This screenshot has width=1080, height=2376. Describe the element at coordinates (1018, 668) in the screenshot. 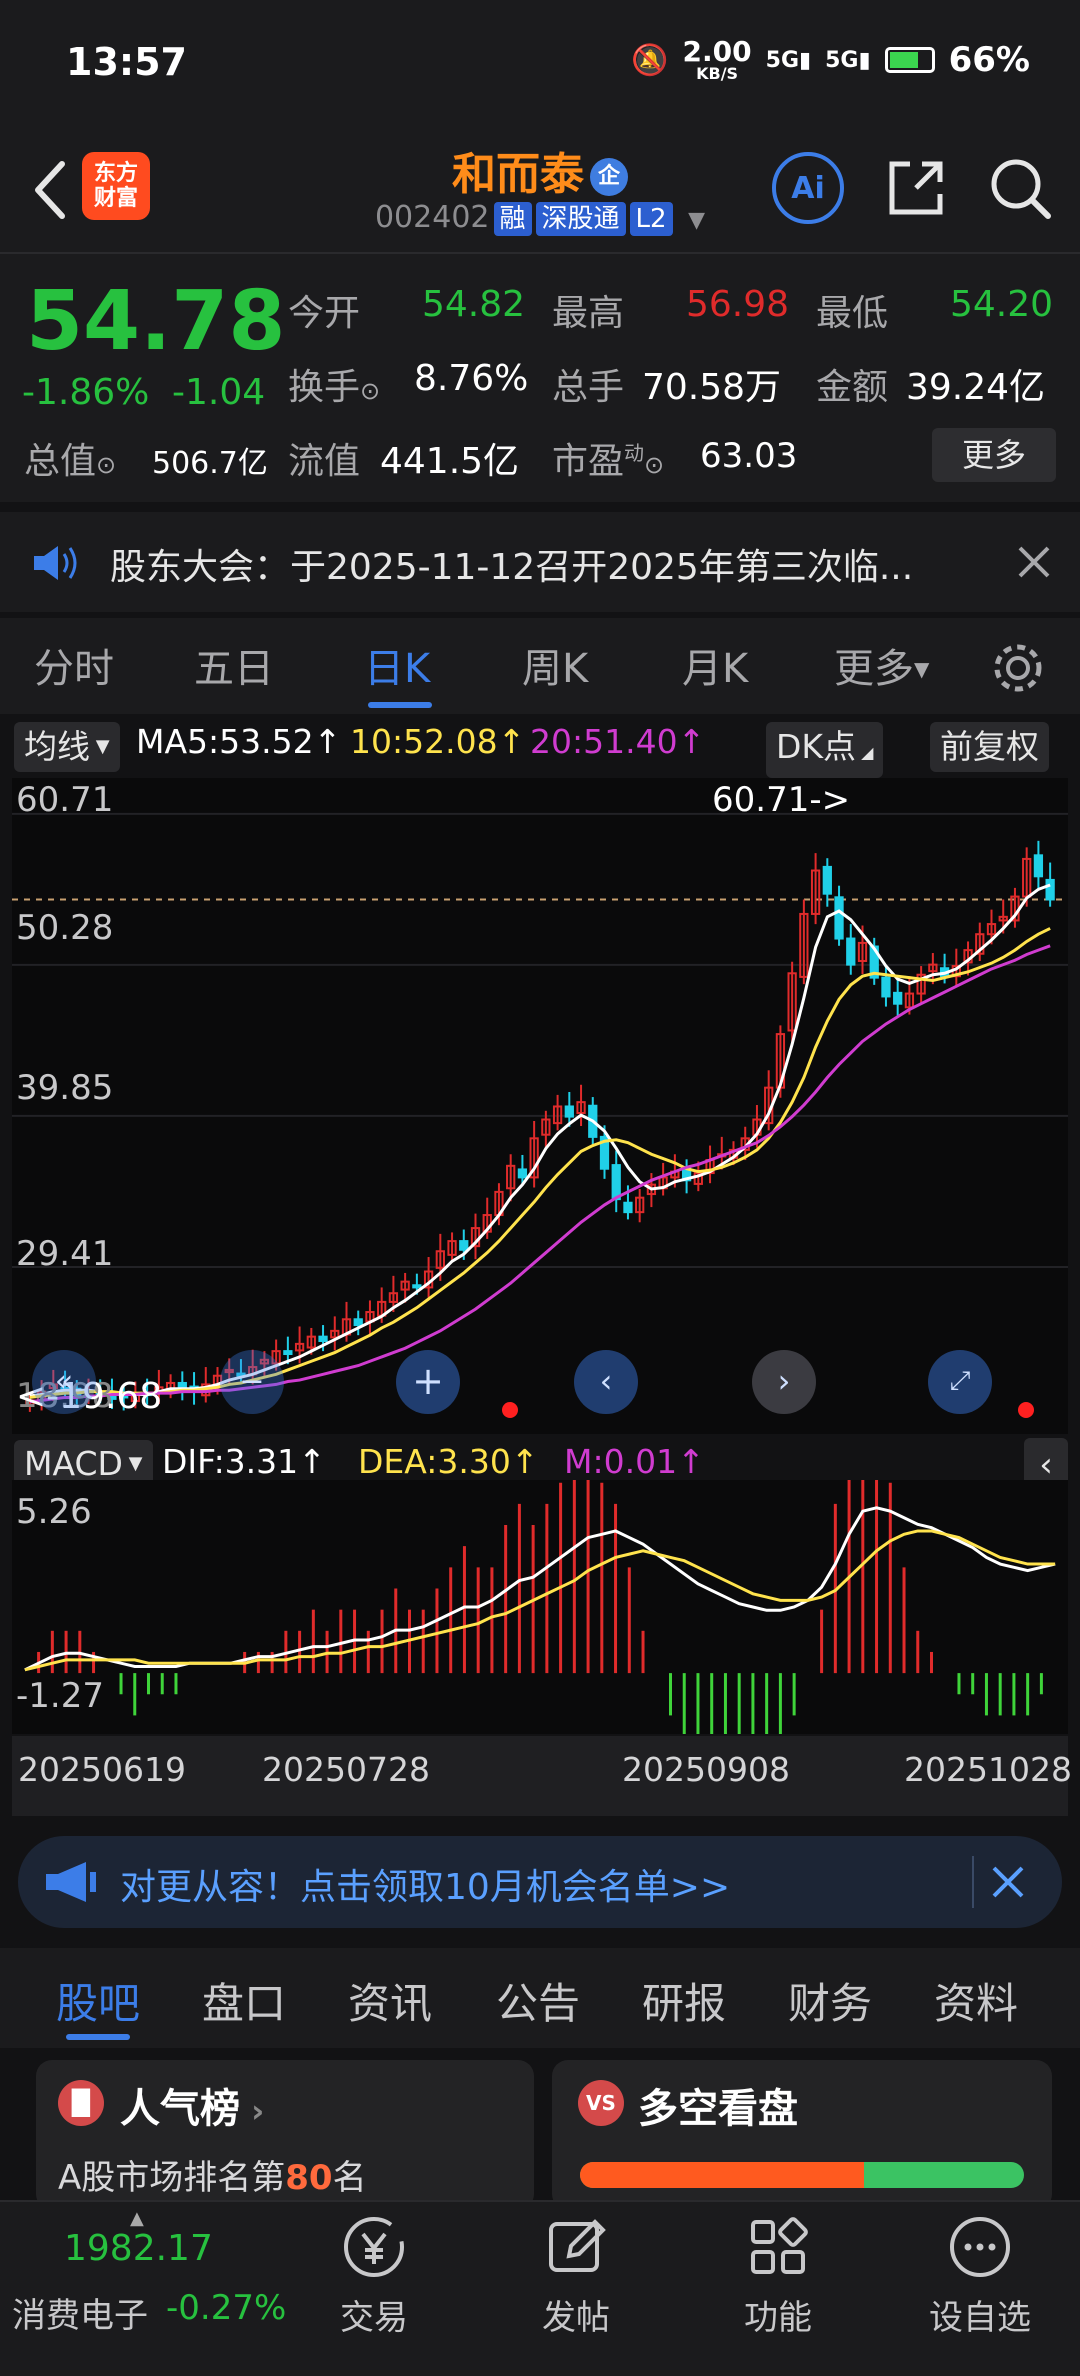

I see `settings-icon` at that location.